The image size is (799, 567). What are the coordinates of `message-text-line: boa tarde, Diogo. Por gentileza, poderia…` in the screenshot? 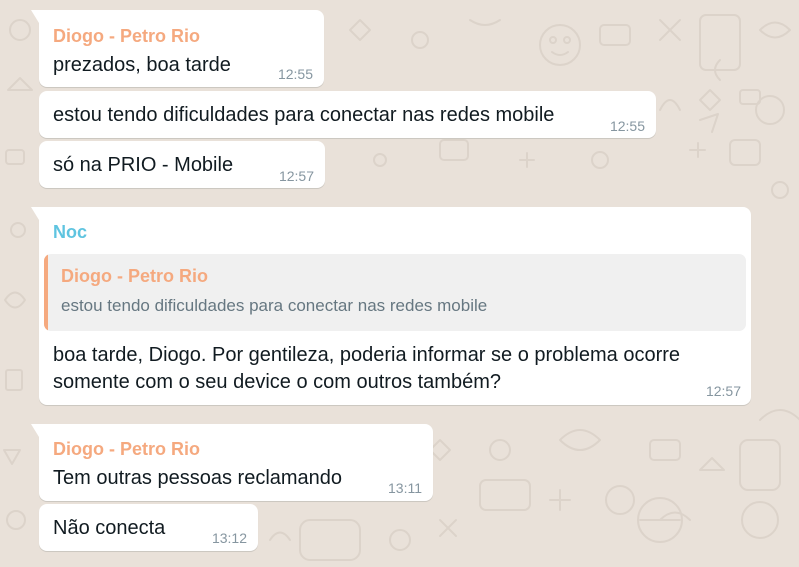 It's located at (367, 355).